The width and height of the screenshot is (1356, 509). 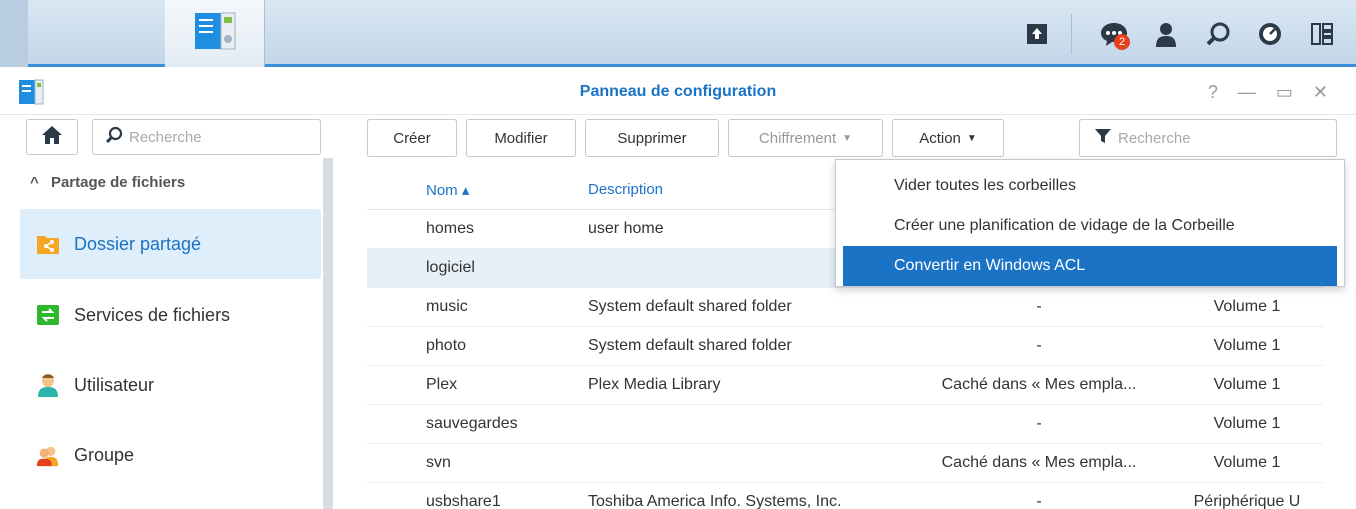 I want to click on cell-description: Toshiba America Info. Systems, Inc., so click(x=715, y=501).